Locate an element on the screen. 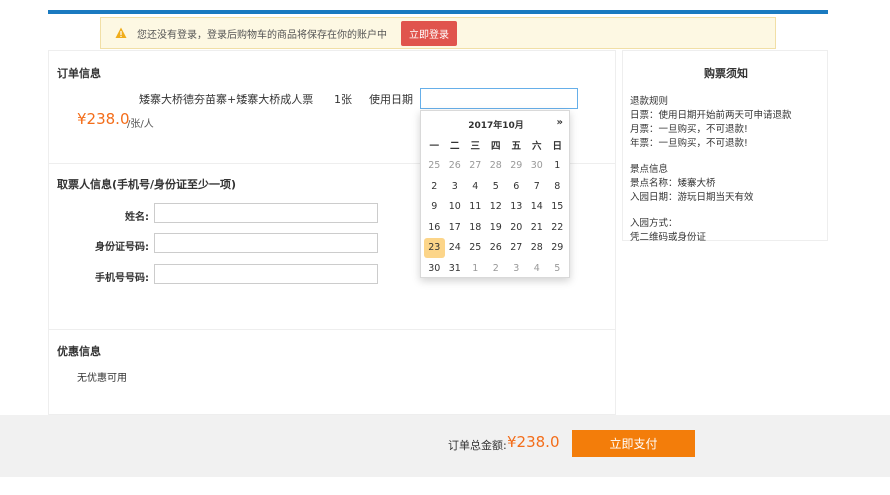 The width and height of the screenshot is (890, 495). no-discount-text: 无优惠可用 is located at coordinates (102, 378).